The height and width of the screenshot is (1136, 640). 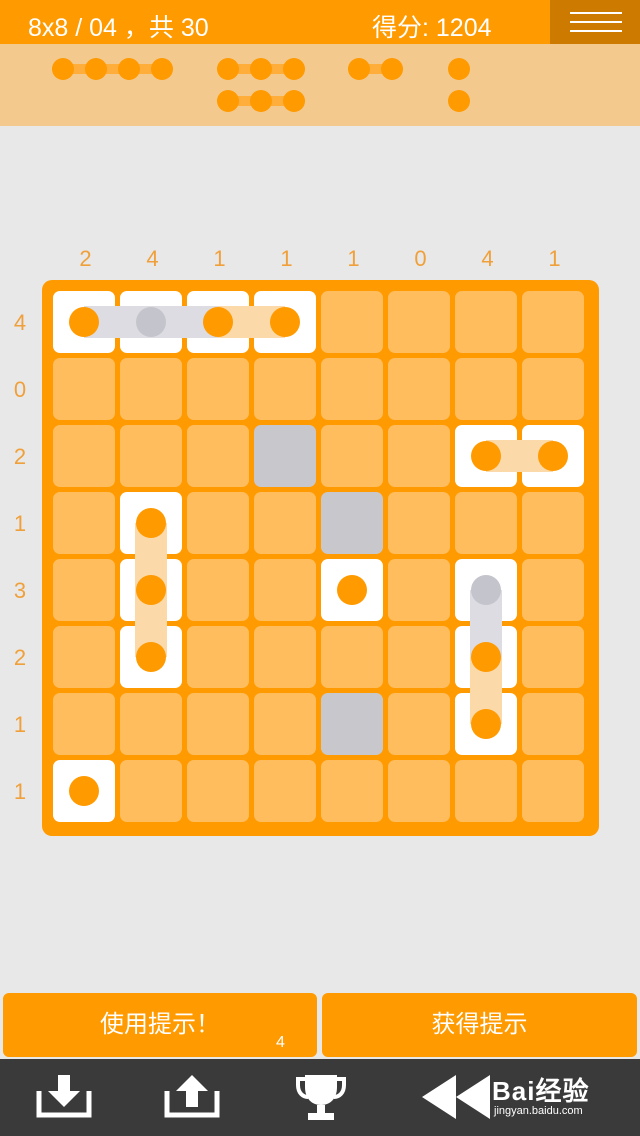 I want to click on menu-button, so click(x=595, y=22).